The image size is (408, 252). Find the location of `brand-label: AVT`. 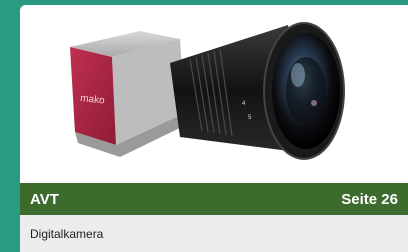

brand-label: AVT is located at coordinates (44, 199).